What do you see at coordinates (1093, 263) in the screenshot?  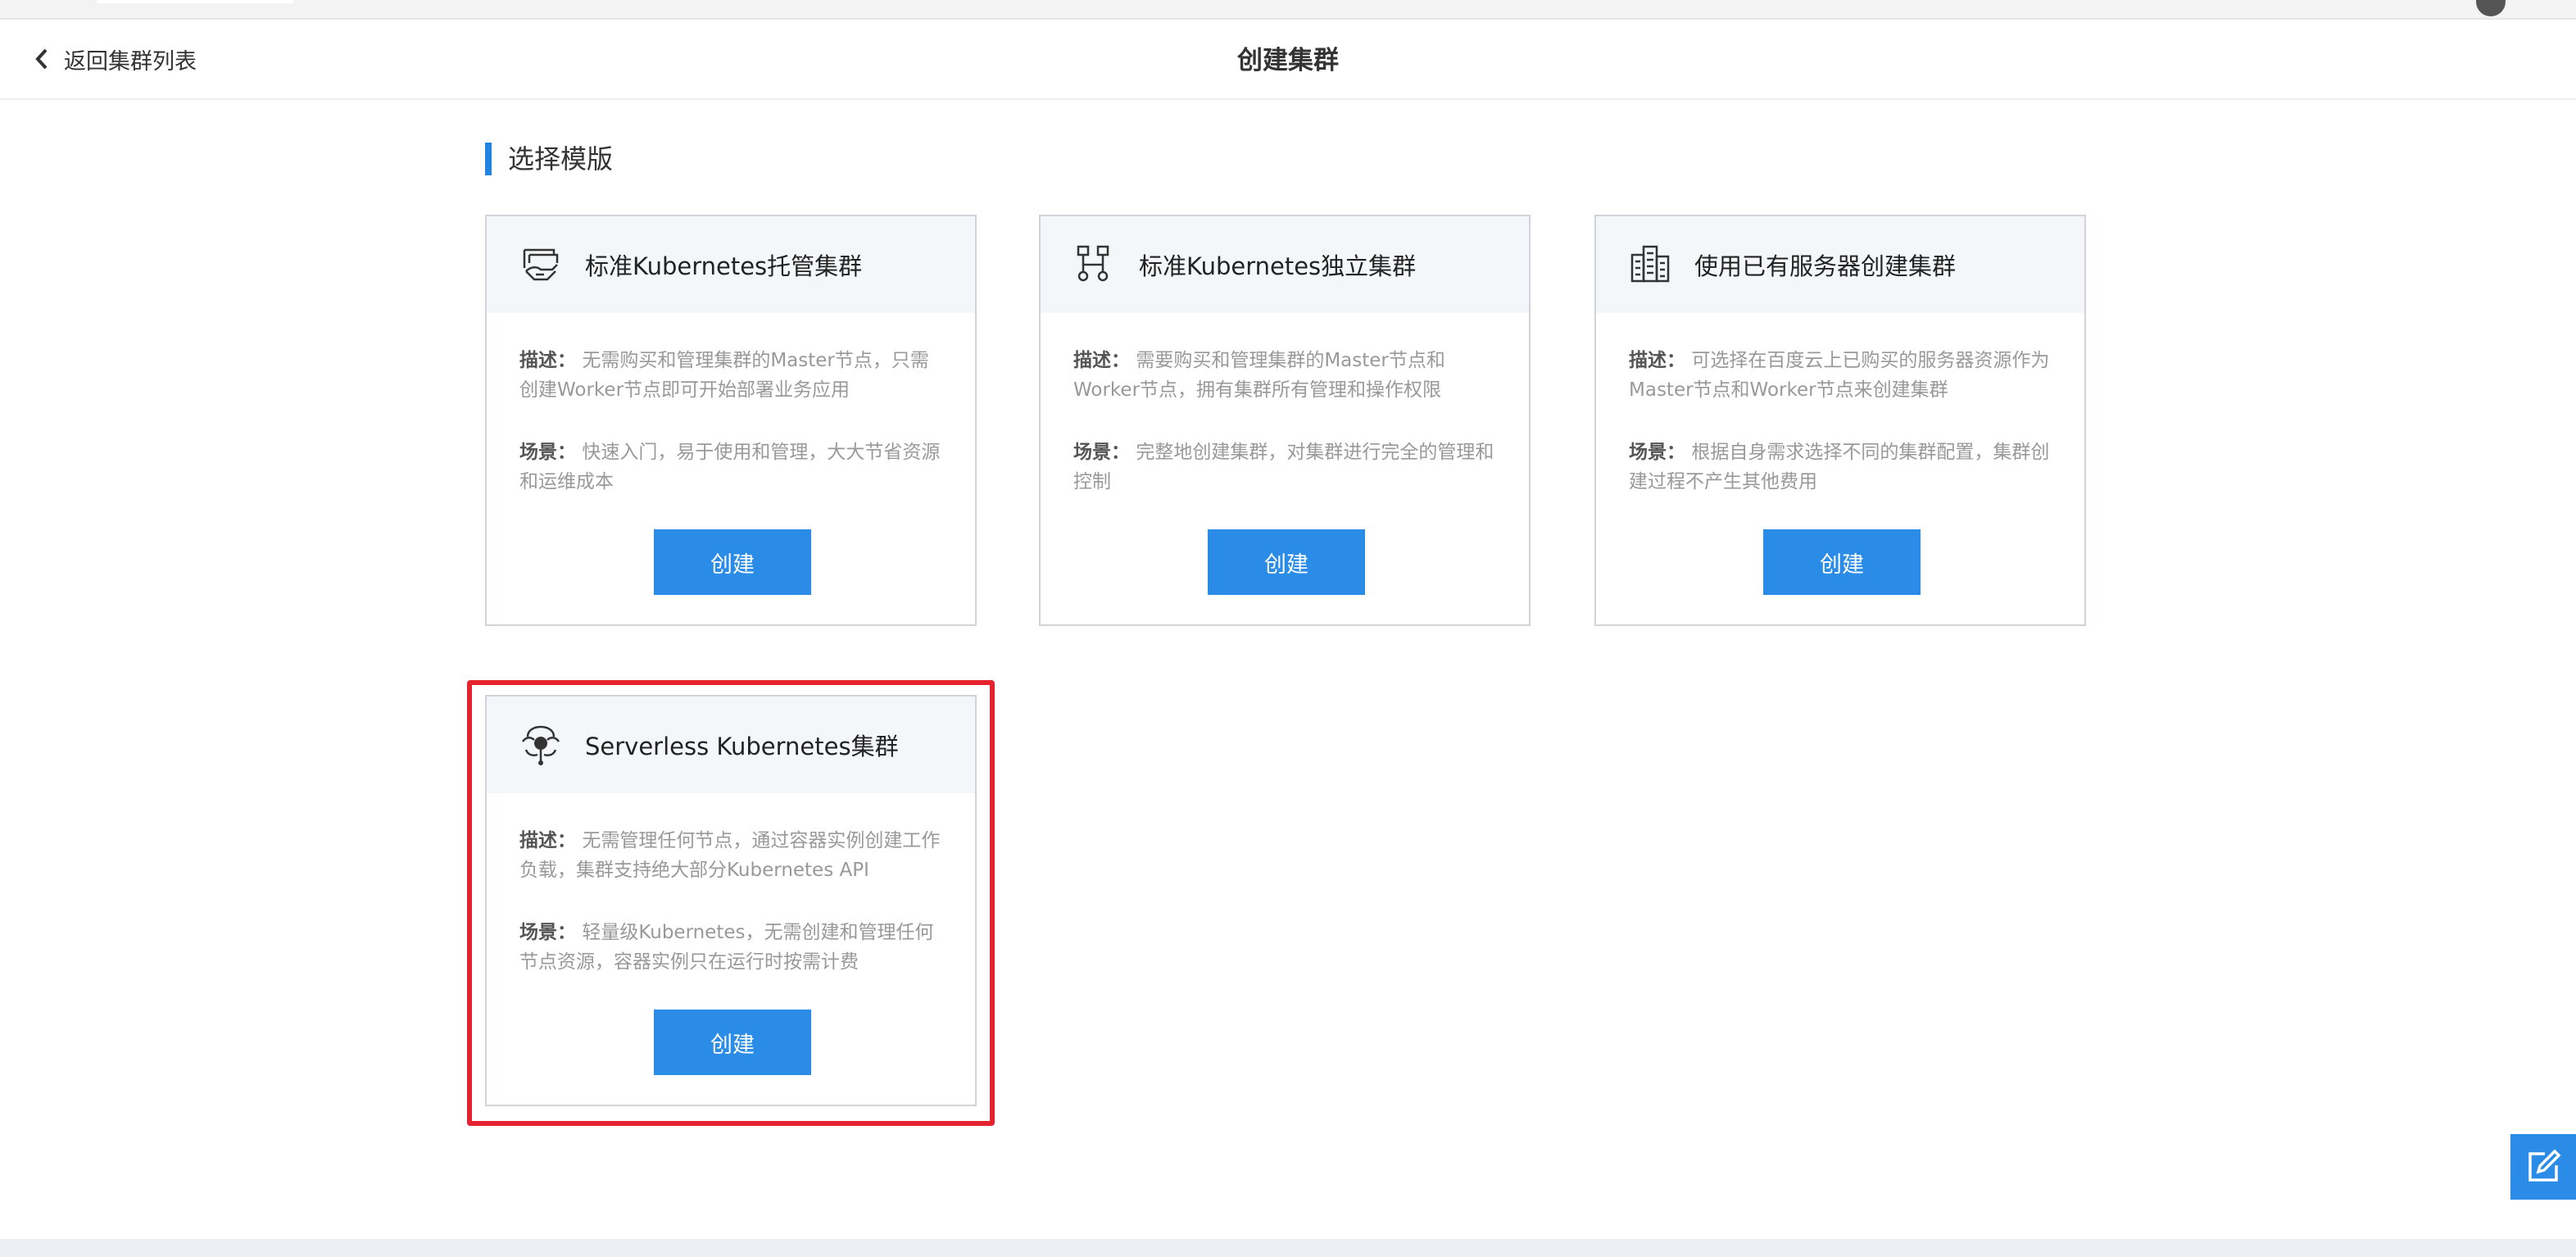 I see `standalone-cluster-icon` at bounding box center [1093, 263].